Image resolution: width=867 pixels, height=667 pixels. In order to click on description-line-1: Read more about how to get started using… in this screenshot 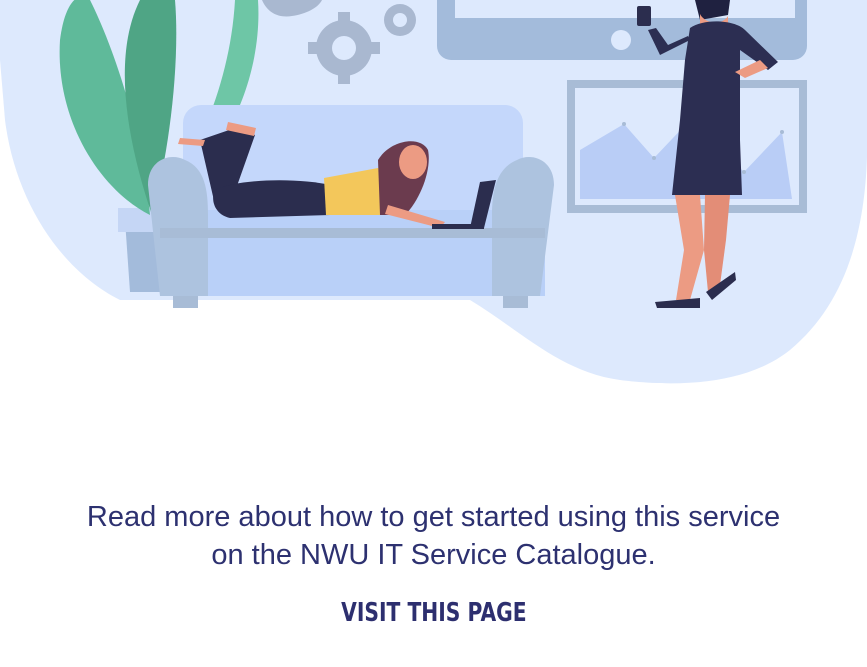, I will do `click(433, 517)`.